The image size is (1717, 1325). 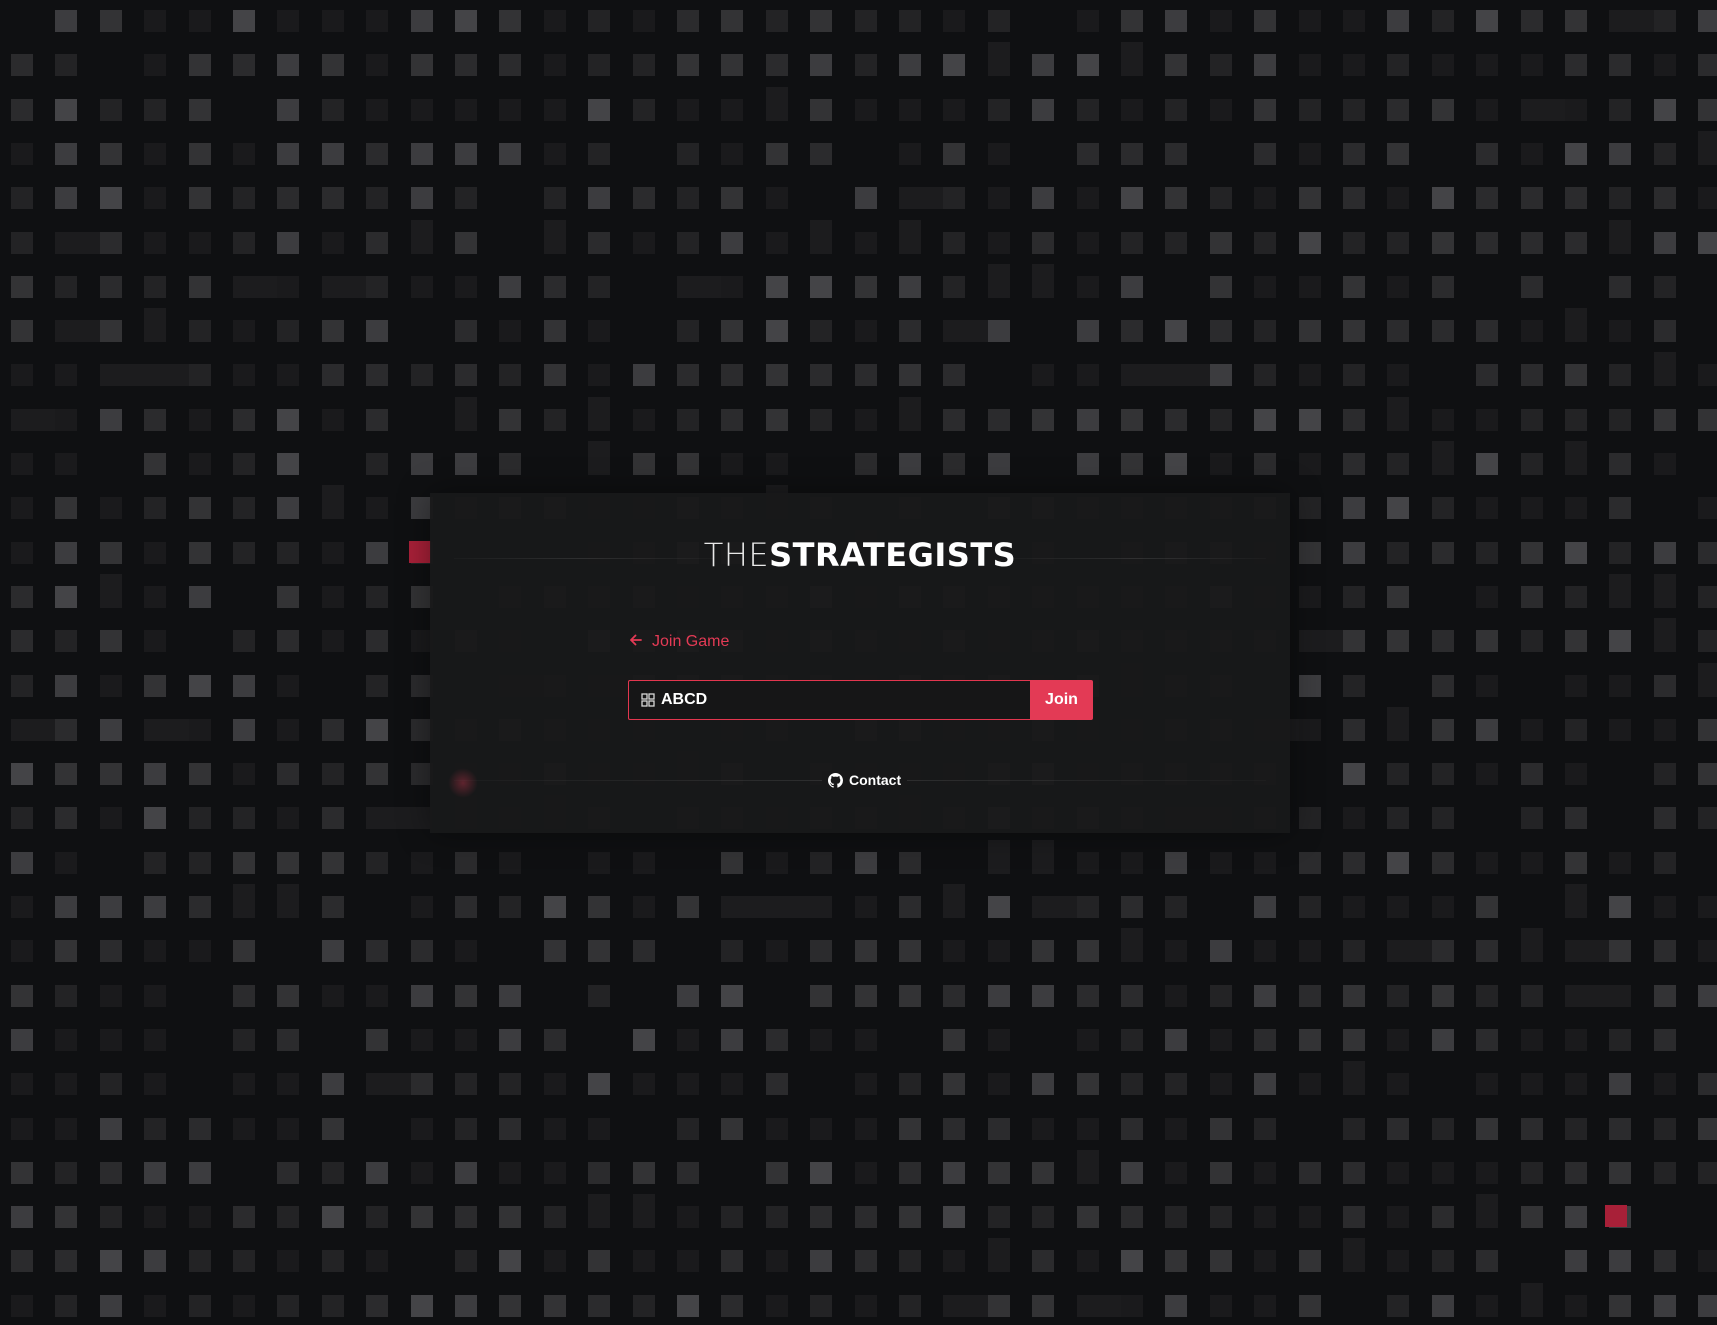 What do you see at coordinates (1061, 700) in the screenshot?
I see `join-button: Join` at bounding box center [1061, 700].